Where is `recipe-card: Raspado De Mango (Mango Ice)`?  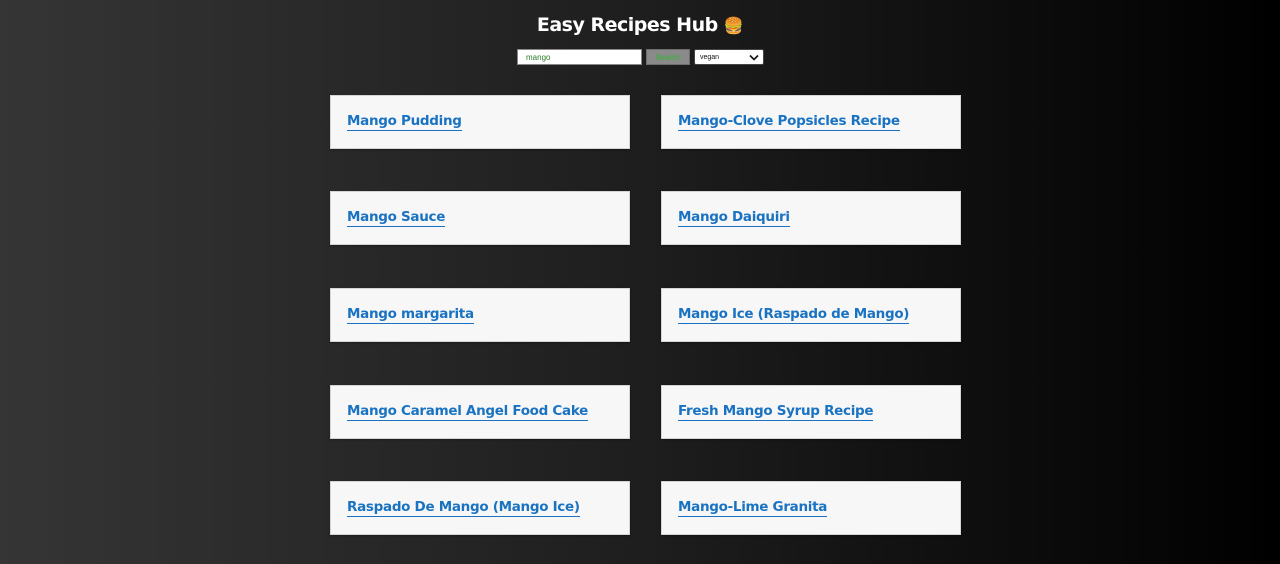 recipe-card: Raspado De Mango (Mango Ice) is located at coordinates (480, 508).